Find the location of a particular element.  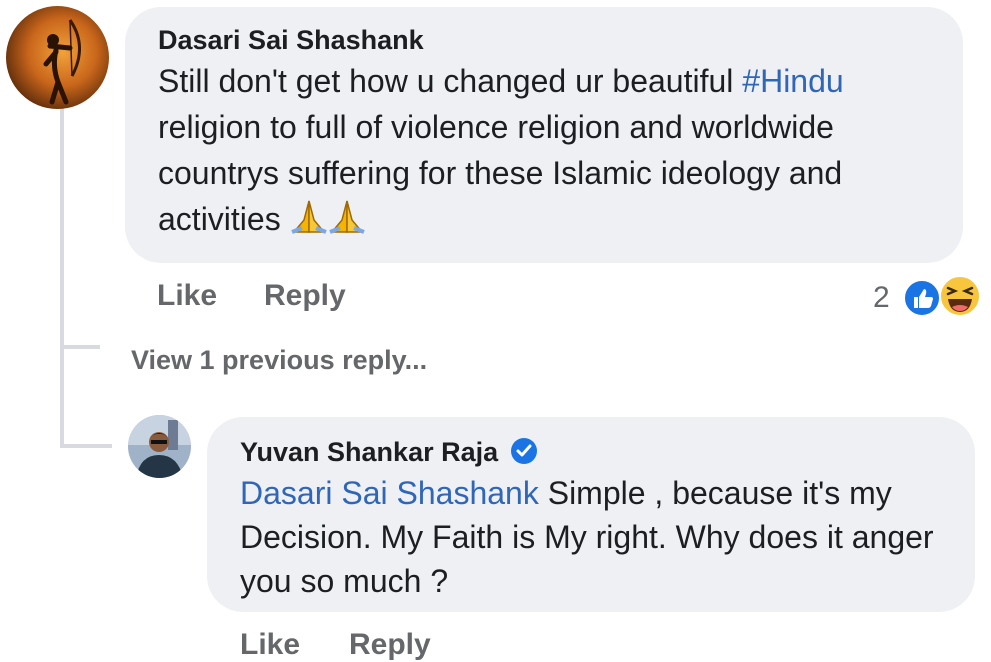

avatar-yuvan is located at coordinates (159, 446).